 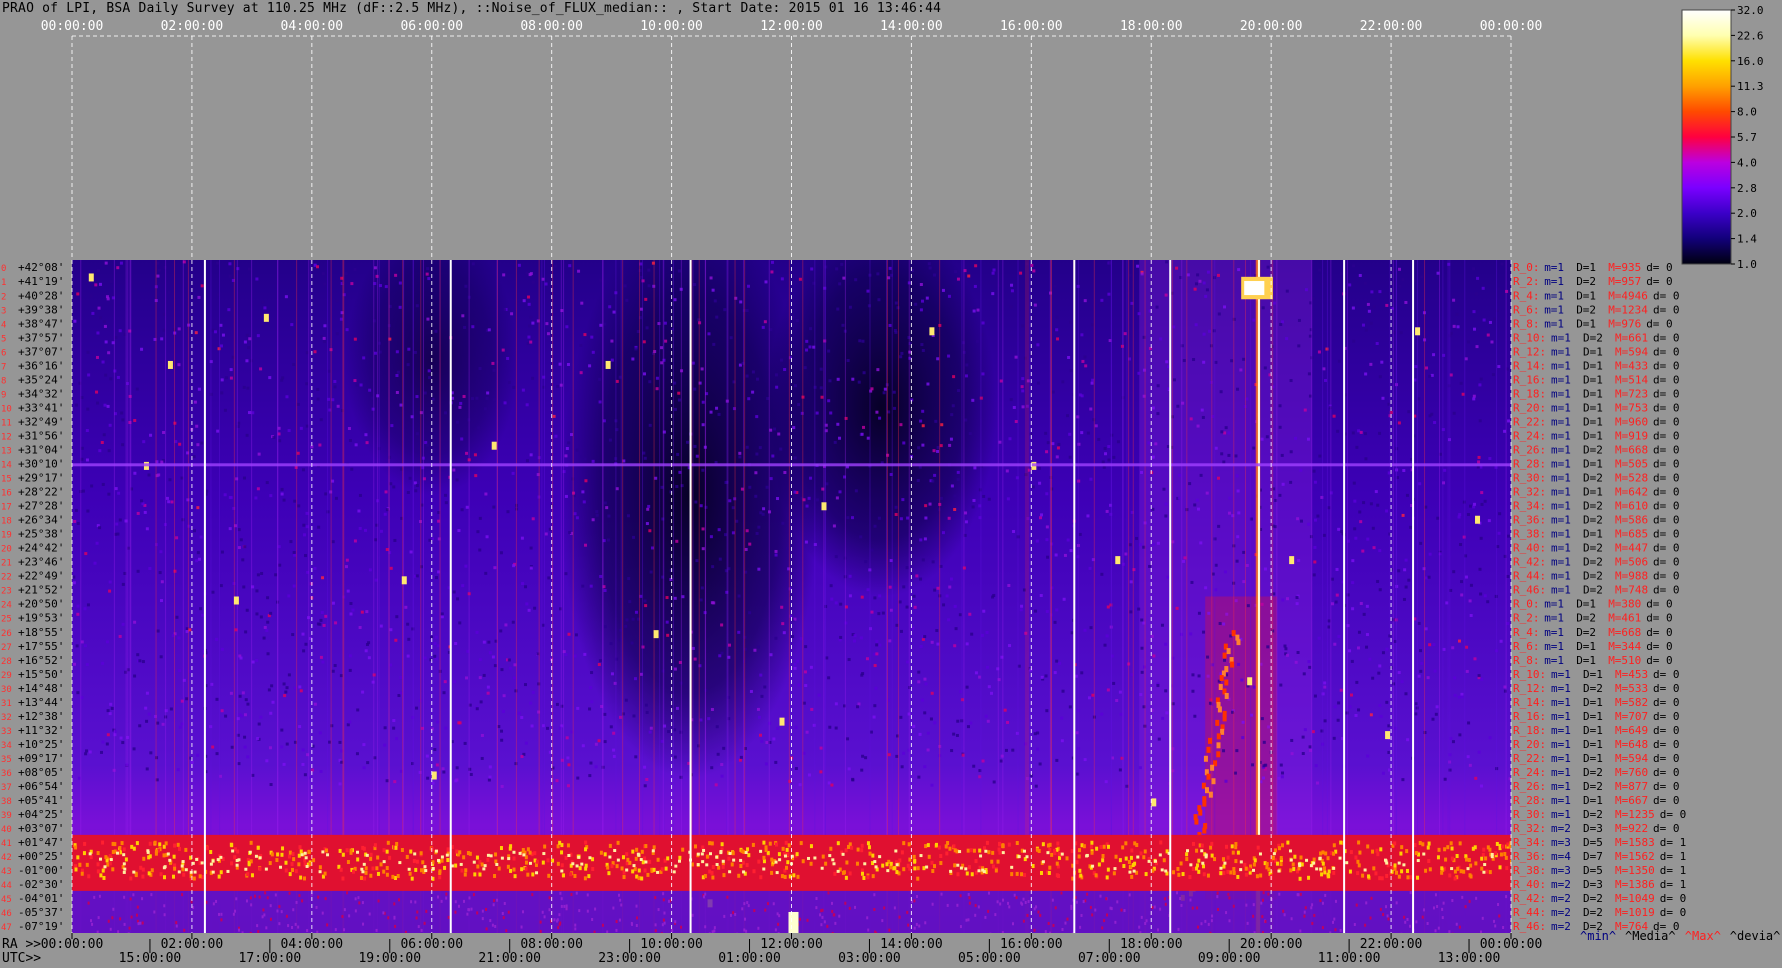 I want to click on beam-number: 5, so click(x=3, y=339).